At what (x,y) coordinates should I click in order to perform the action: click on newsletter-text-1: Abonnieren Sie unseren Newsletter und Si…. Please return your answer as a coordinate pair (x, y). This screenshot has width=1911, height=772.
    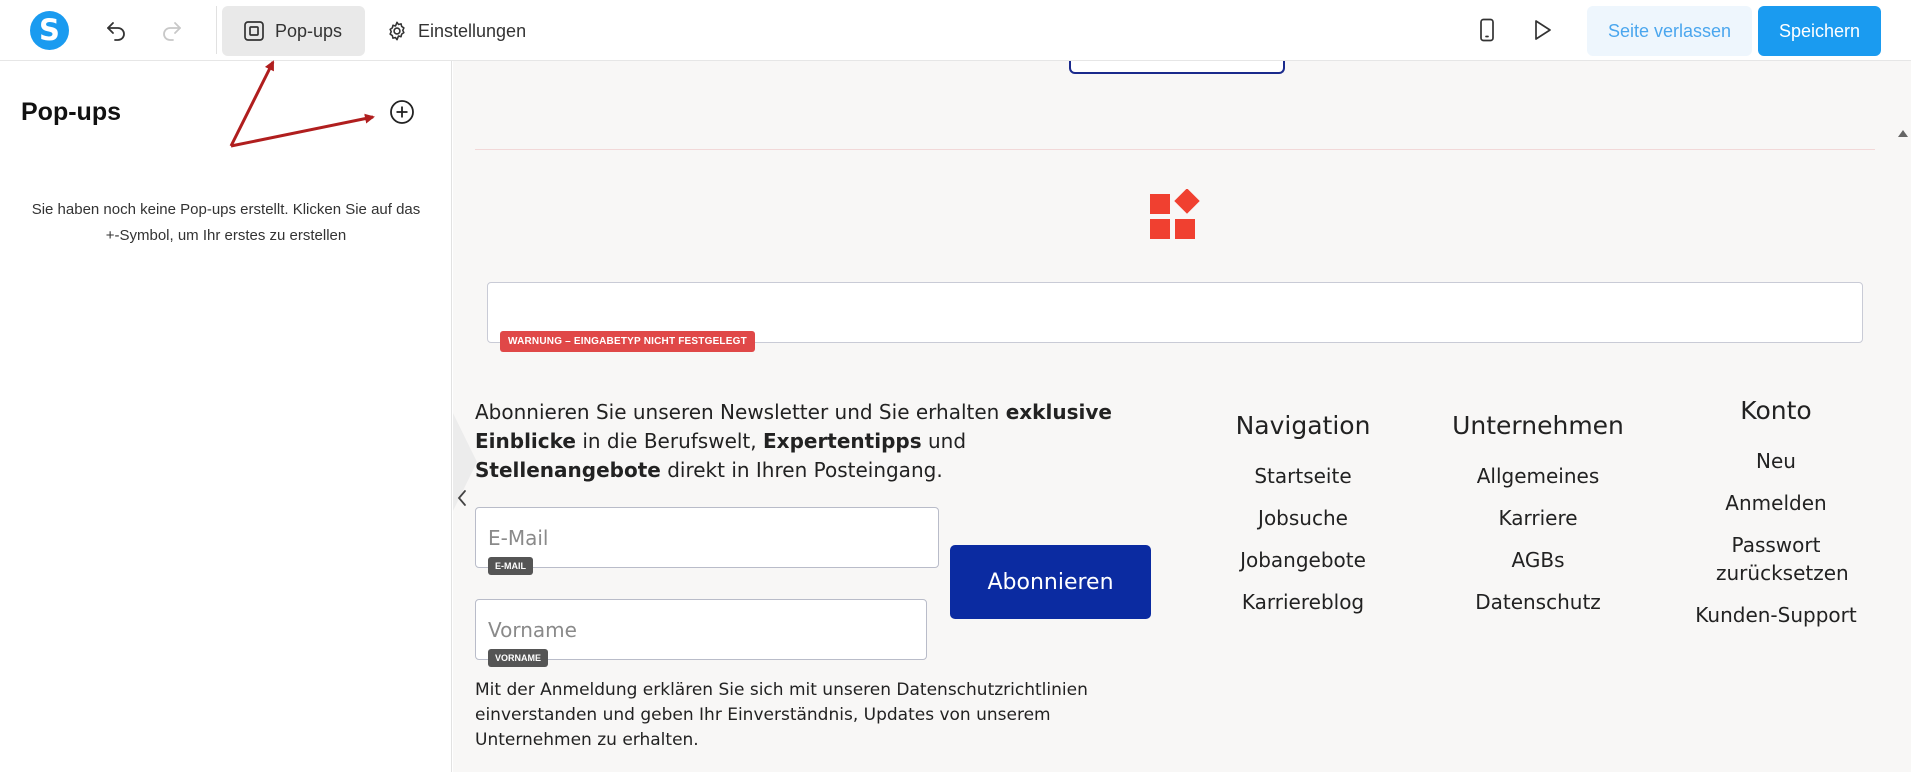
    Looking at the image, I should click on (740, 412).